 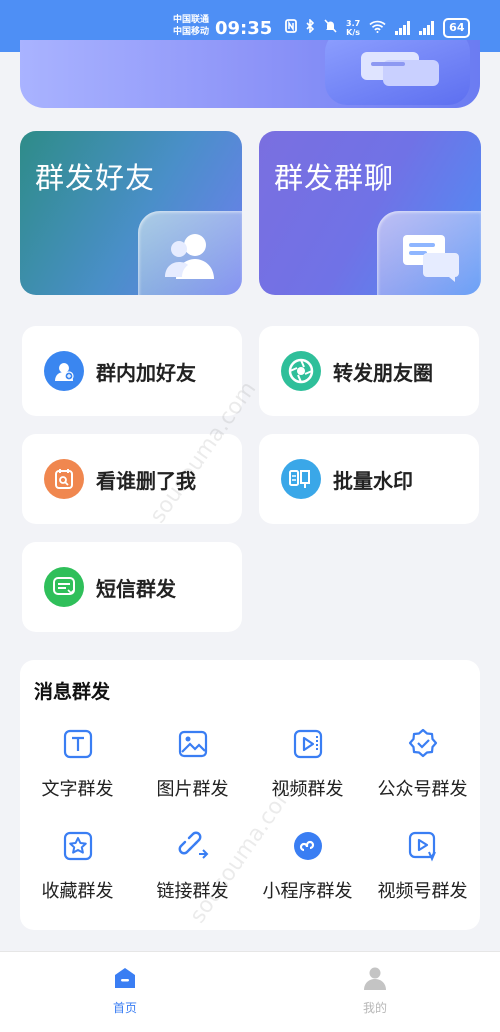 I want to click on section-title: 消息群发, so click(x=72, y=692).